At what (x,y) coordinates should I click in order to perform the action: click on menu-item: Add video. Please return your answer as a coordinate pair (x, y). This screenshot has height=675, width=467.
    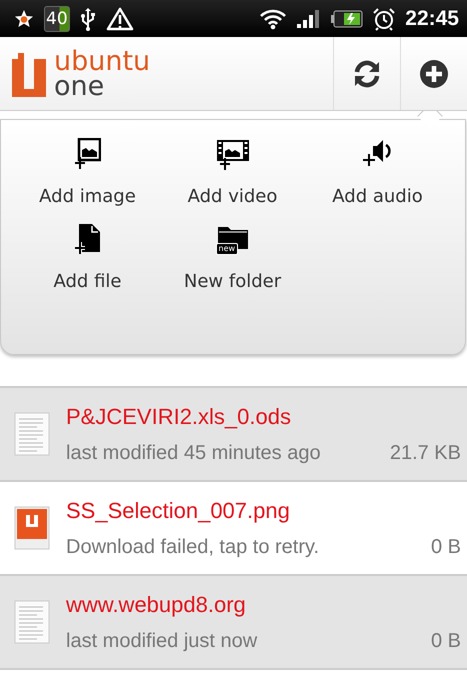
    Looking at the image, I should click on (232, 172).